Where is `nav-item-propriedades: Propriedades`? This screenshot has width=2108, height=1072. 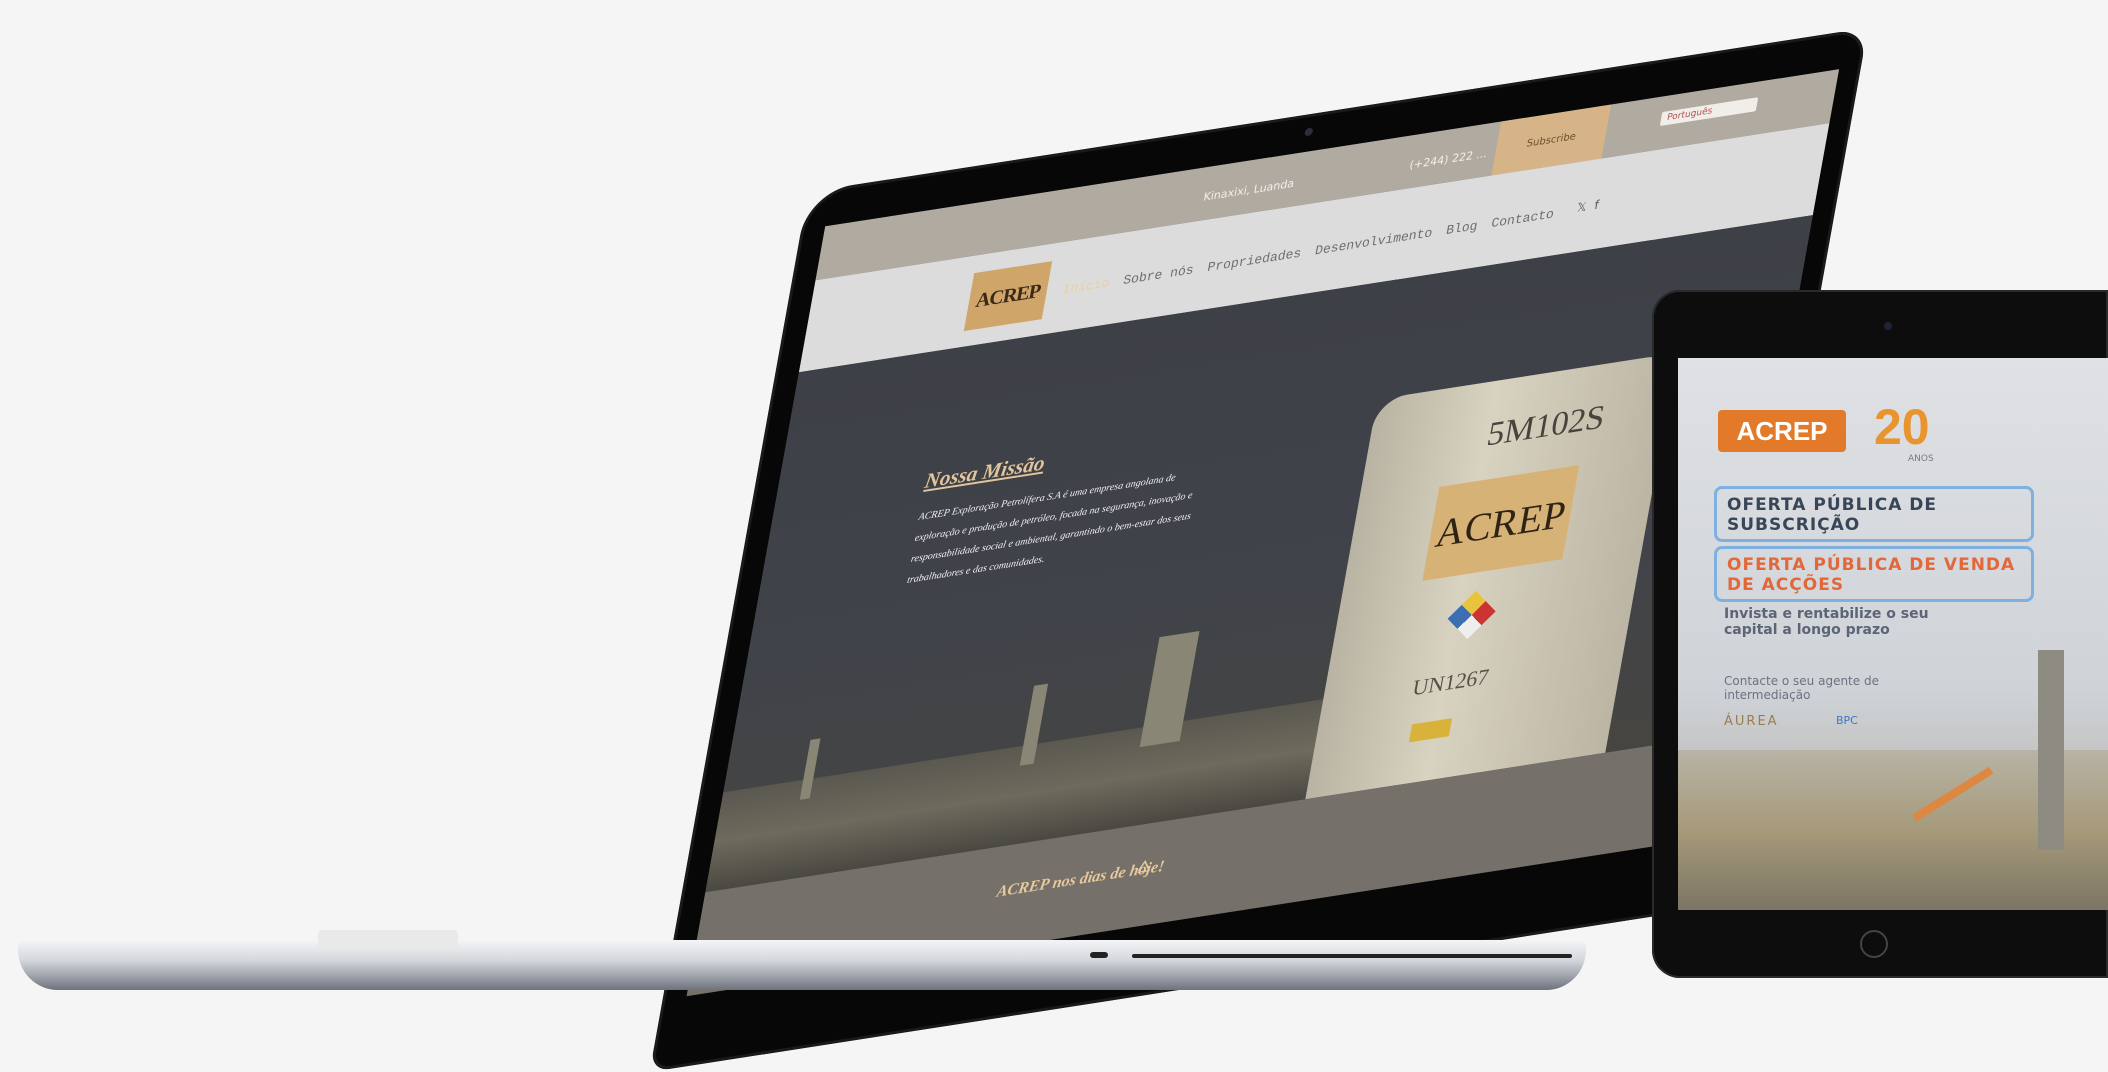
nav-item-propriedades: Propriedades is located at coordinates (1254, 261).